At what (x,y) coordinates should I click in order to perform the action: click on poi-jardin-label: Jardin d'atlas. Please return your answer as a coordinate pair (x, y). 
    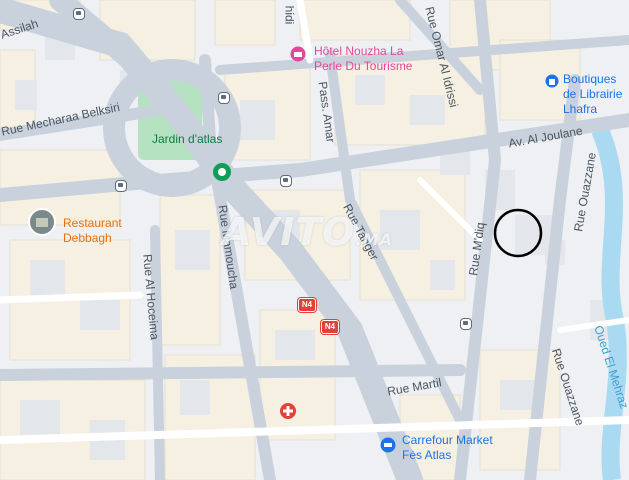
    Looking at the image, I should click on (187, 139).